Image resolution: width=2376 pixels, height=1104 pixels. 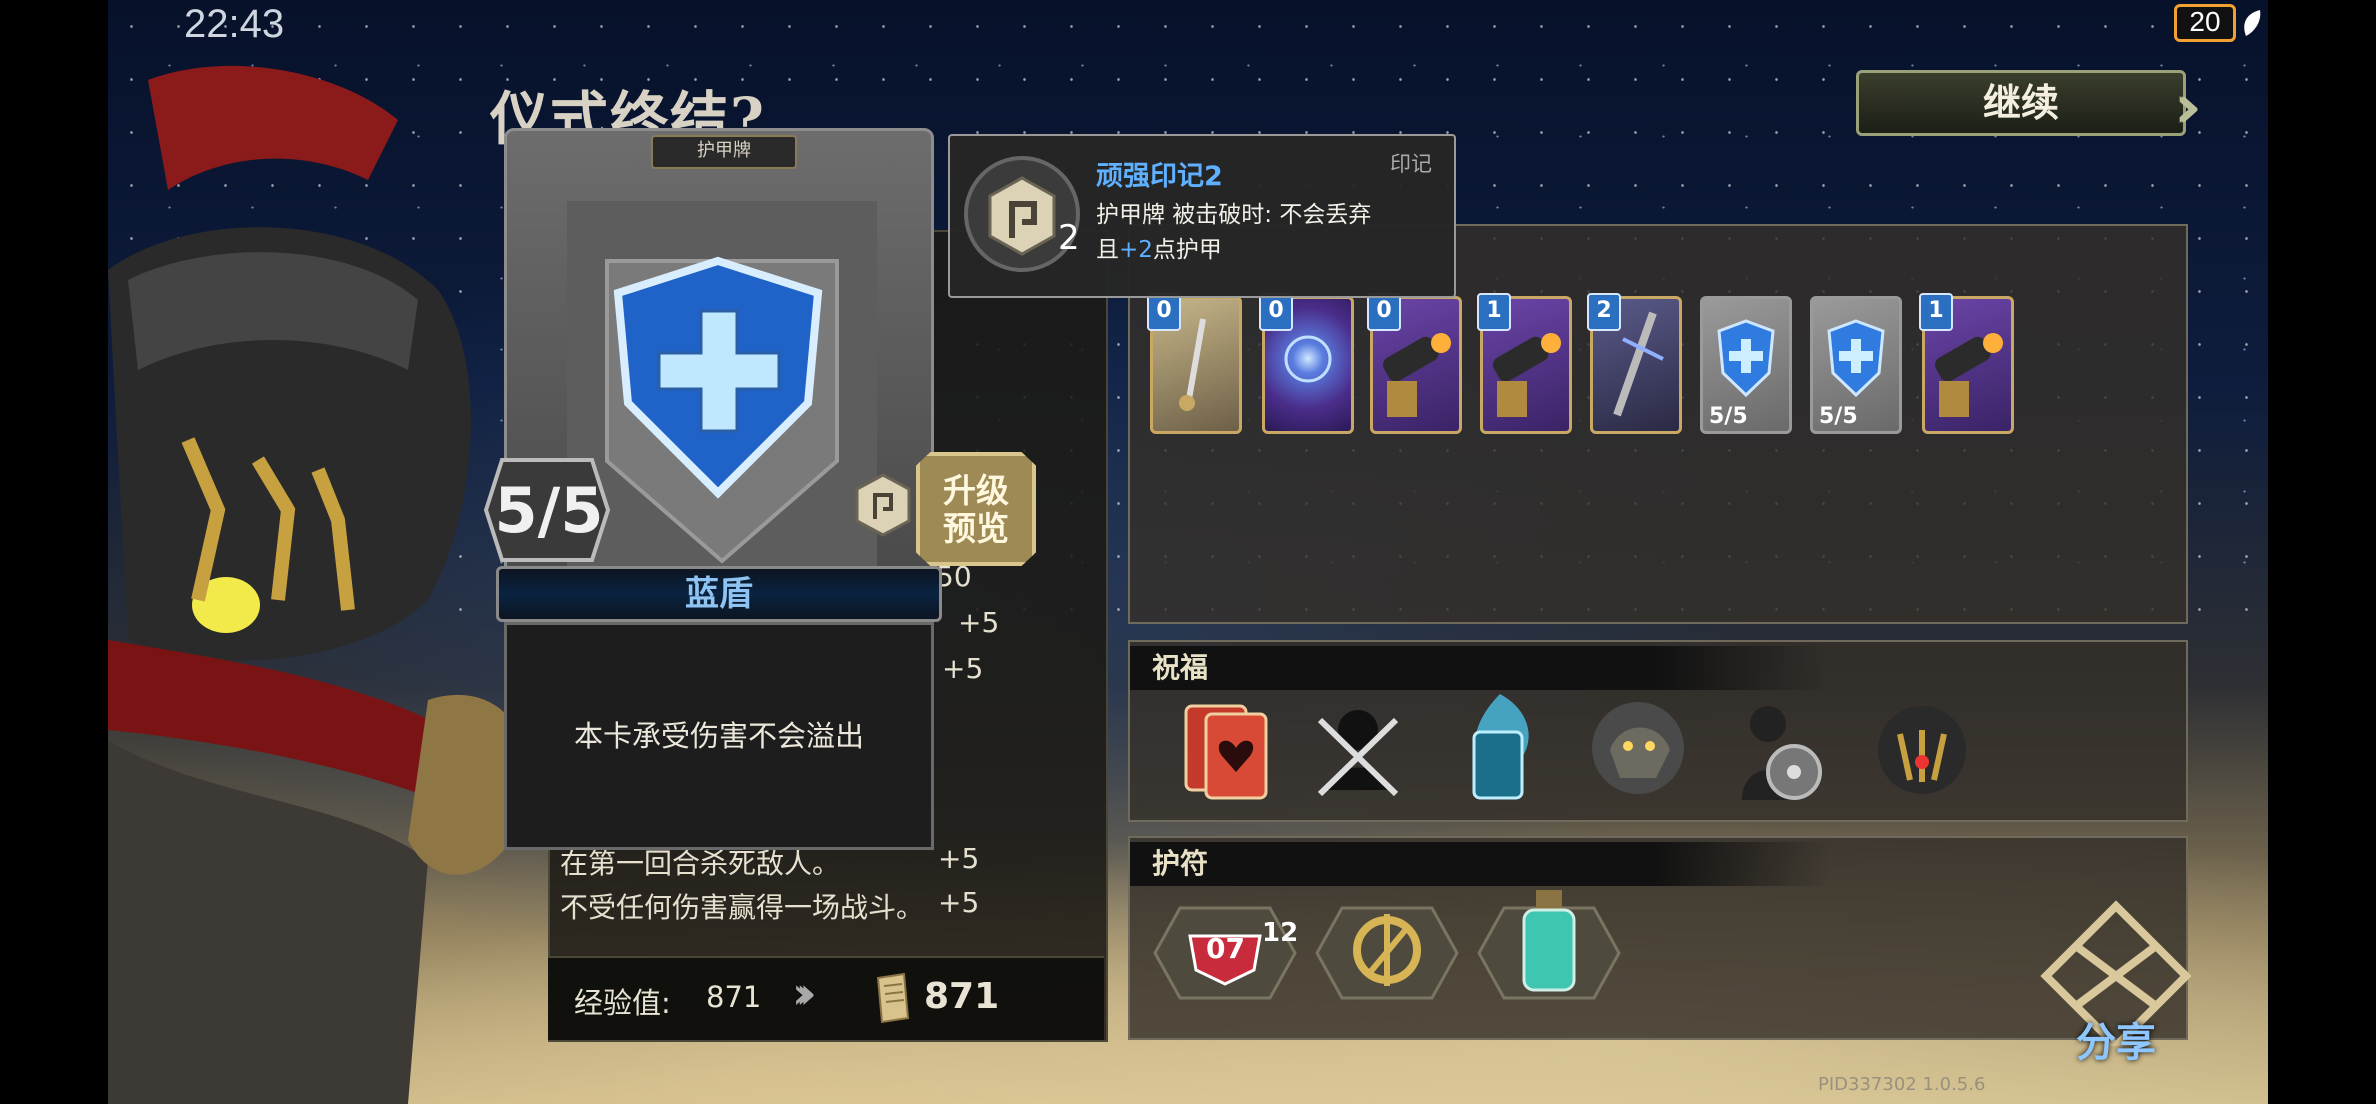 What do you see at coordinates (1228, 748) in the screenshot?
I see `heart-cards-icon` at bounding box center [1228, 748].